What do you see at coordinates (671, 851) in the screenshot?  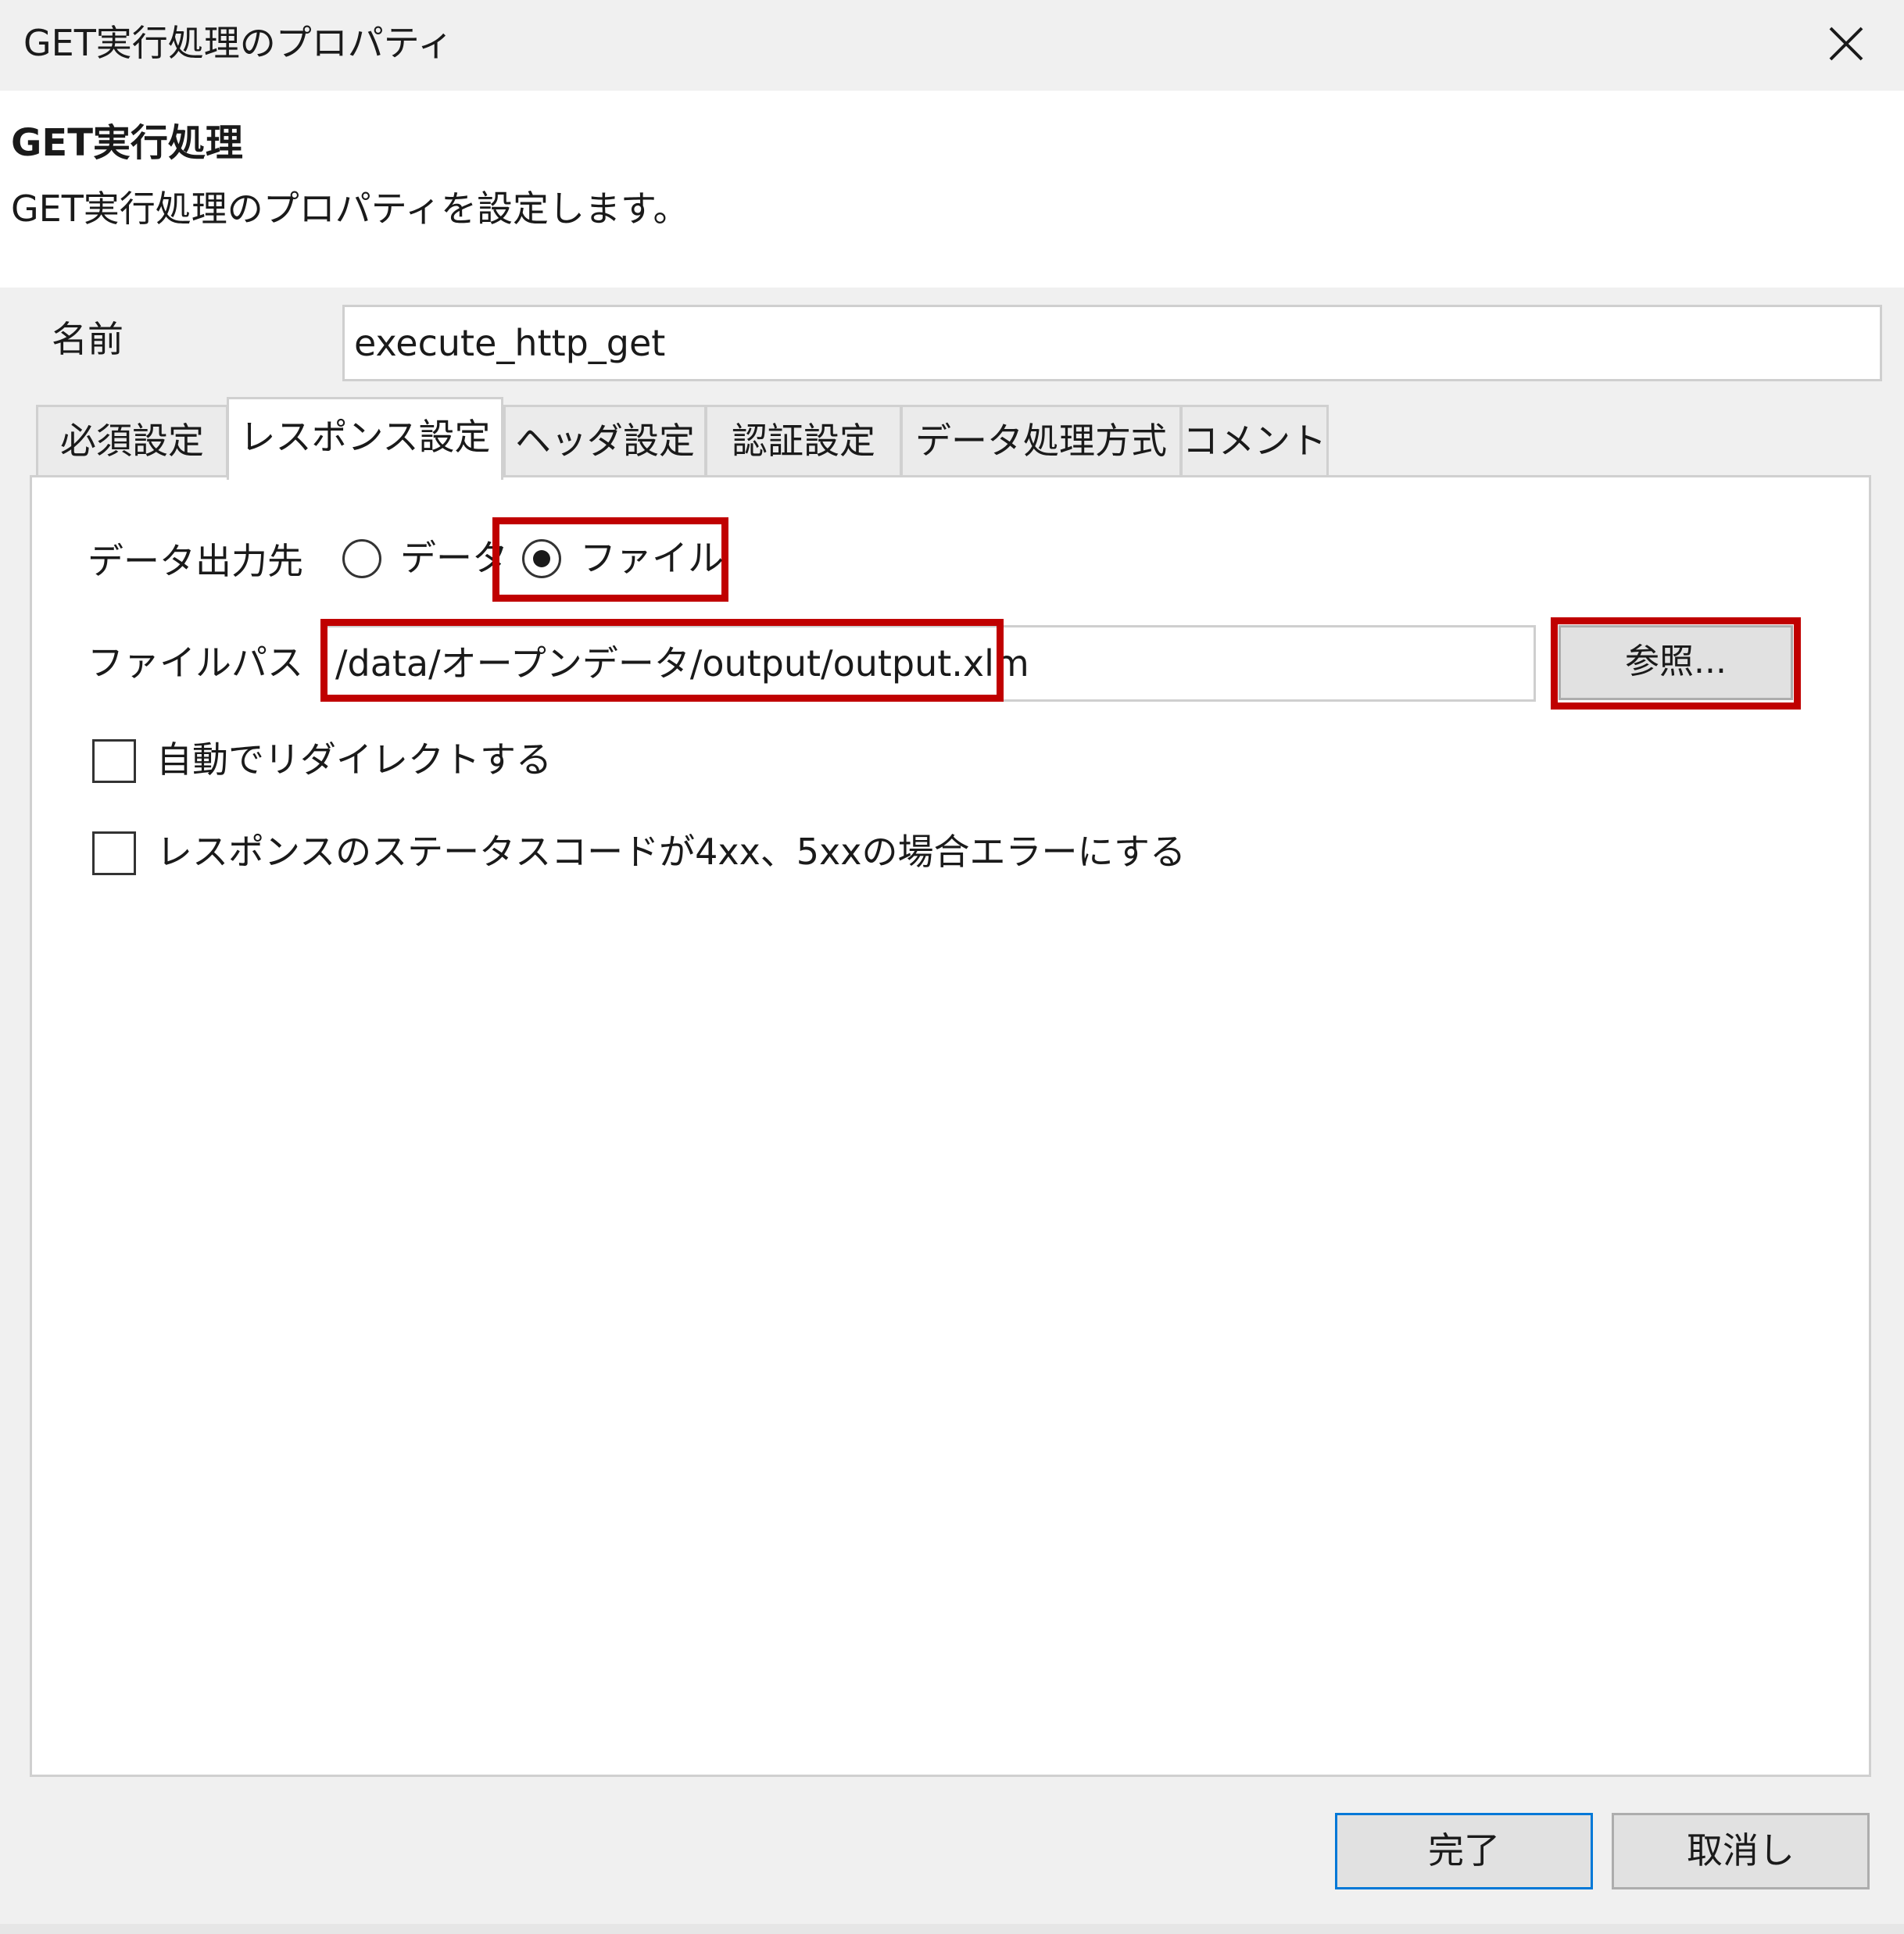 I see `status-error-label: レスポンスのステータスコードが4xx、5xxの場合エラーにする` at bounding box center [671, 851].